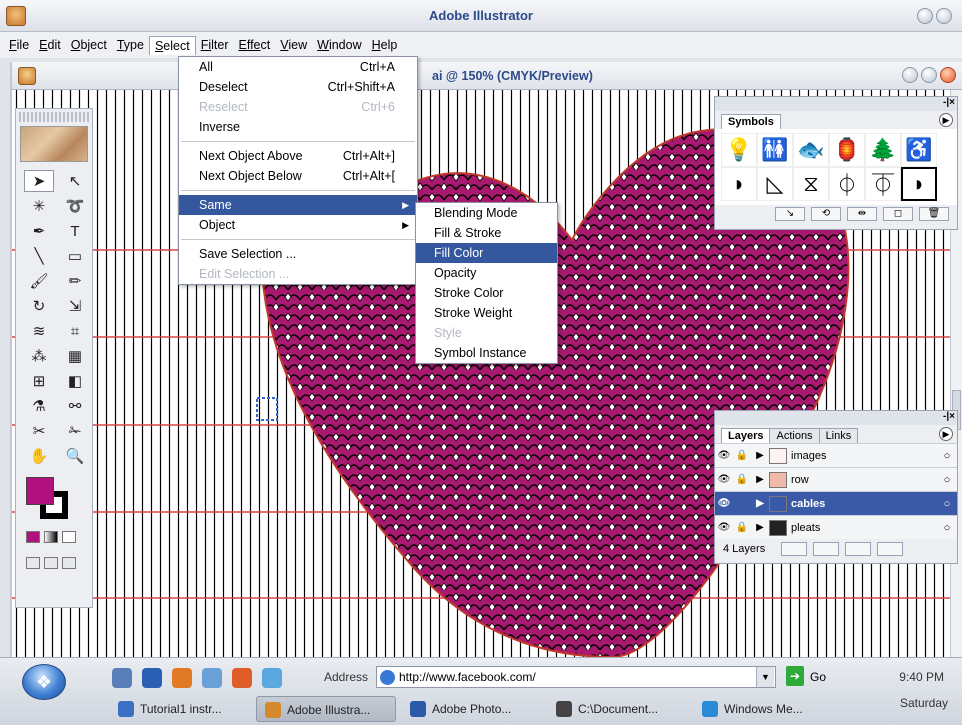 Image resolution: width=962 pixels, height=725 pixels. What do you see at coordinates (50, 45) in the screenshot?
I see `menu-edit: Edit` at bounding box center [50, 45].